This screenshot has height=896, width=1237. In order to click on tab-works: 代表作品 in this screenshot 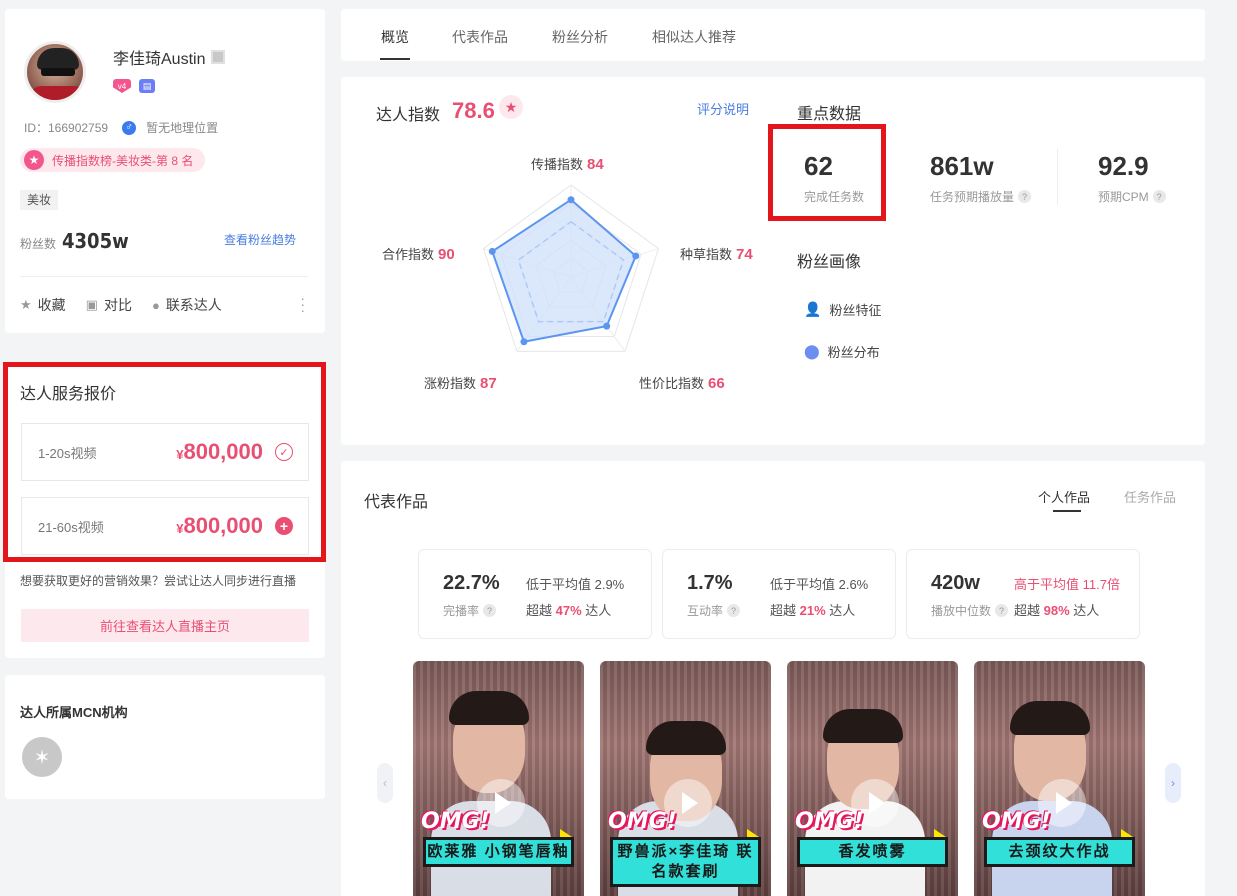, I will do `click(480, 37)`.